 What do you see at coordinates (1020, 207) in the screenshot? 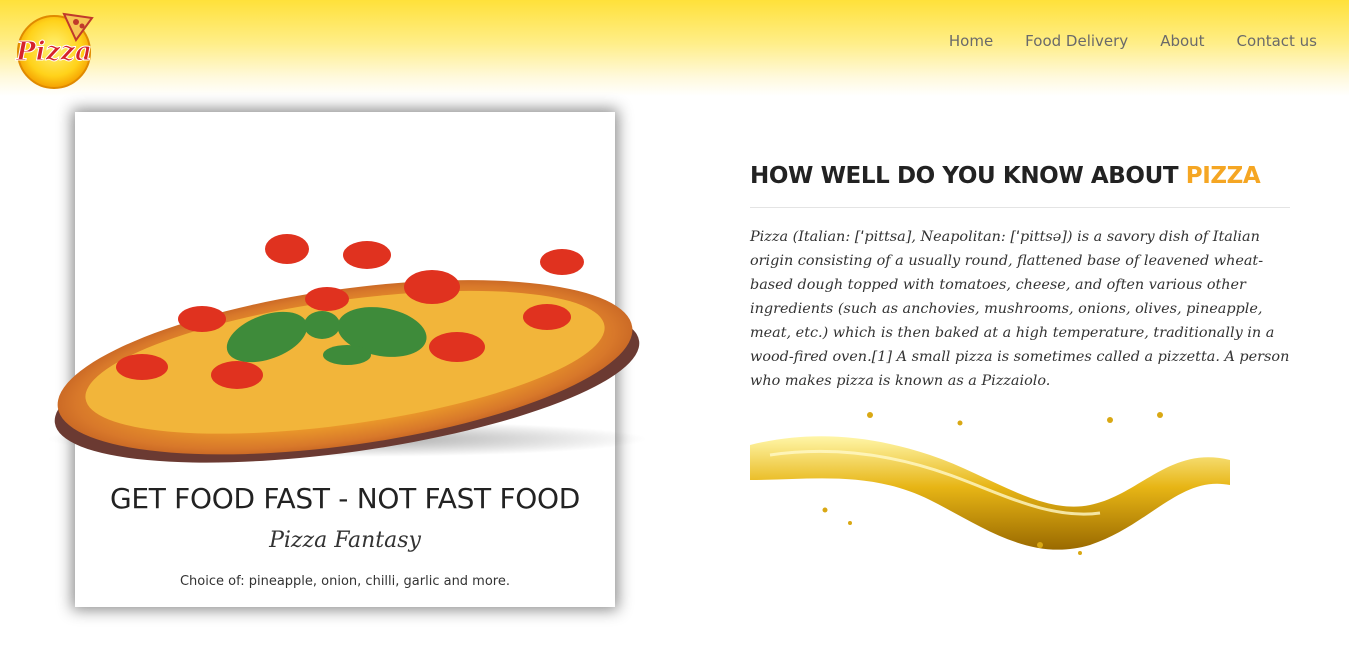
I see `section-divider` at bounding box center [1020, 207].